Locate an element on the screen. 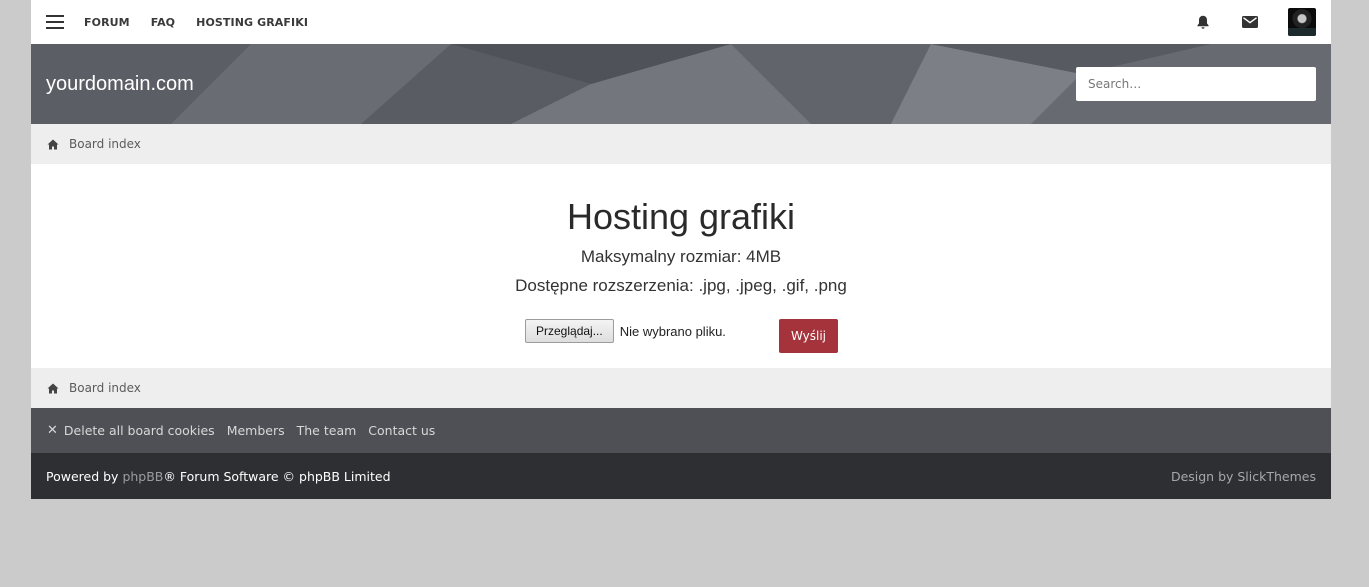  file-upload: Przeglądaj... Nie wybrano pliku. is located at coordinates (625, 331).